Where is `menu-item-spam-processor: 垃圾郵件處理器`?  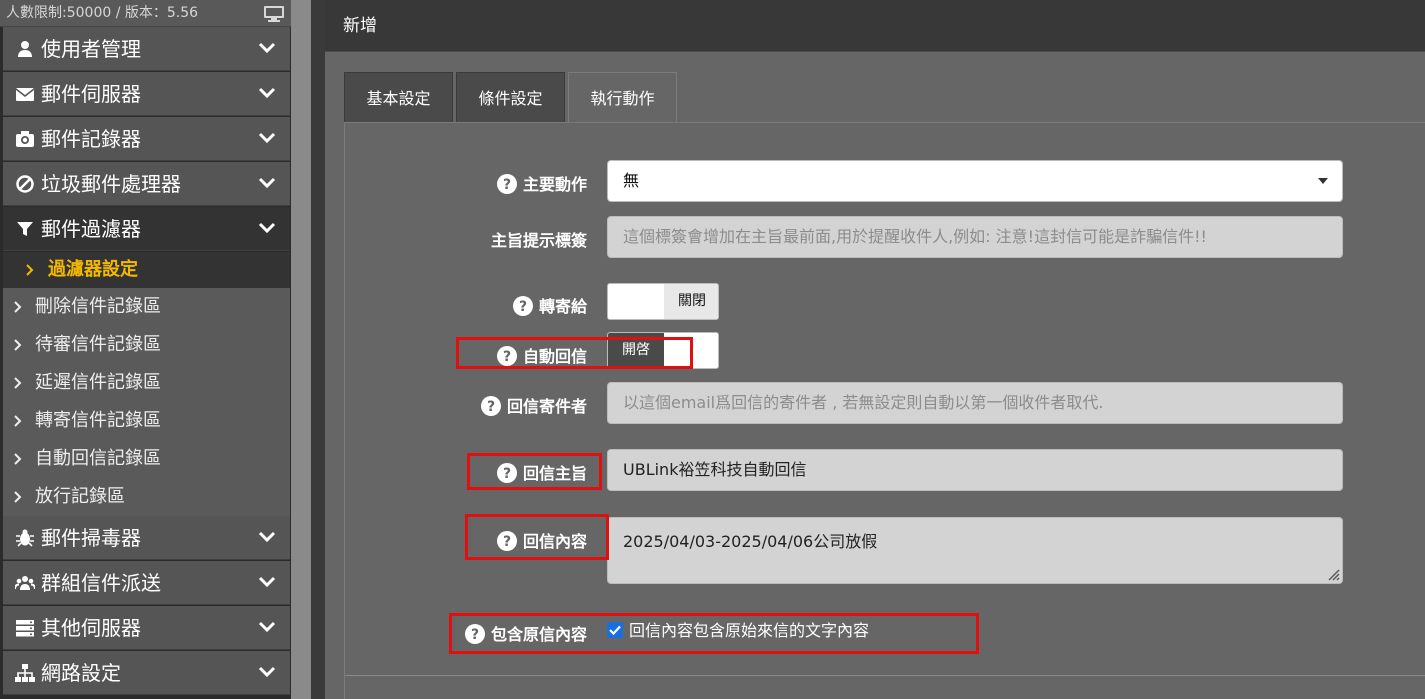
menu-item-spam-processor: 垃圾郵件處理器 is located at coordinates (146, 184).